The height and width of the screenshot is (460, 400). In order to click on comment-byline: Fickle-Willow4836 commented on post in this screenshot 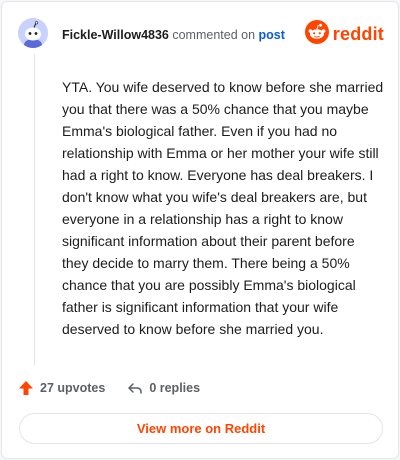, I will do `click(173, 35)`.